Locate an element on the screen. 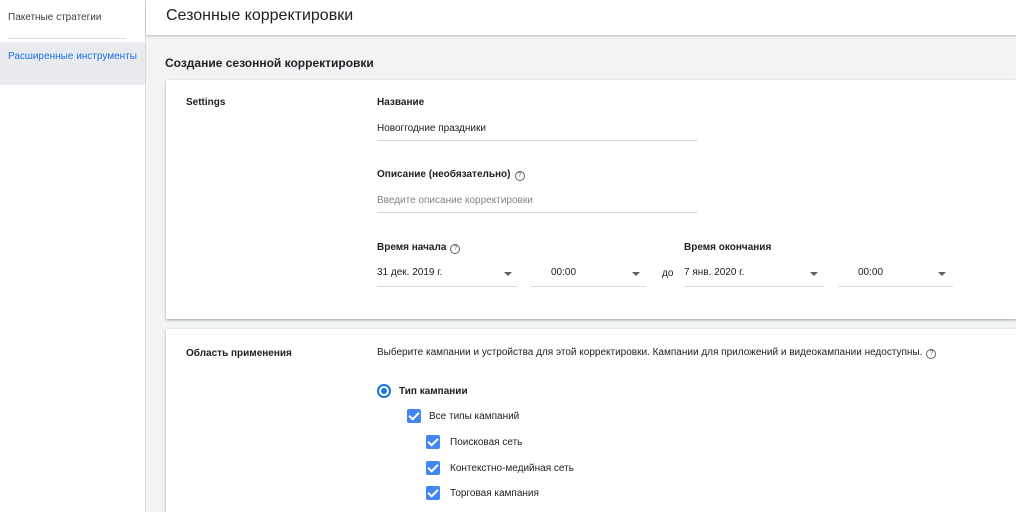 The width and height of the screenshot is (1016, 512). sidebar-item-advanced-tools: Расширенные инструменты is located at coordinates (72, 63).